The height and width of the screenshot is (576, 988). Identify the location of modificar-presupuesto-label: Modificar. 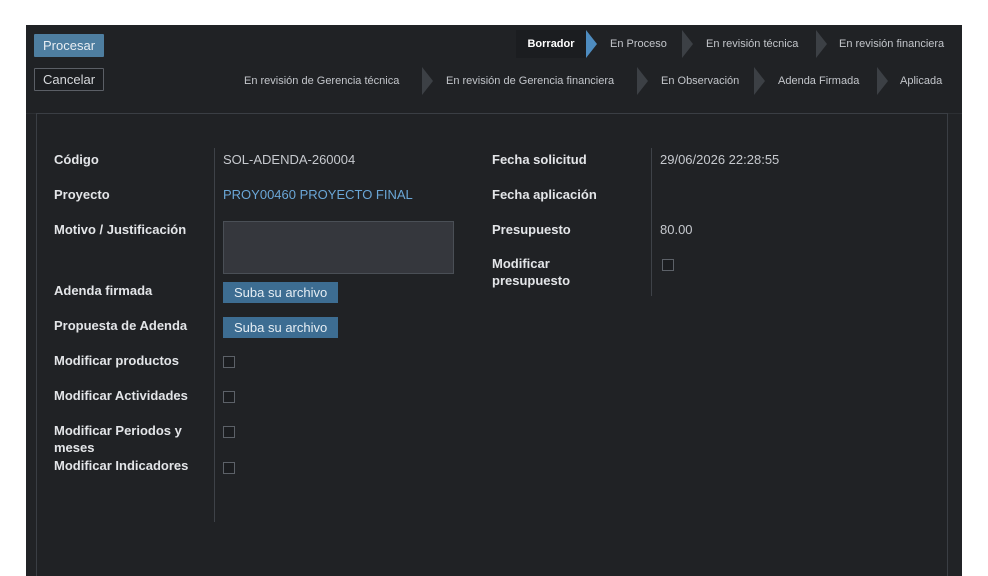
(521, 263).